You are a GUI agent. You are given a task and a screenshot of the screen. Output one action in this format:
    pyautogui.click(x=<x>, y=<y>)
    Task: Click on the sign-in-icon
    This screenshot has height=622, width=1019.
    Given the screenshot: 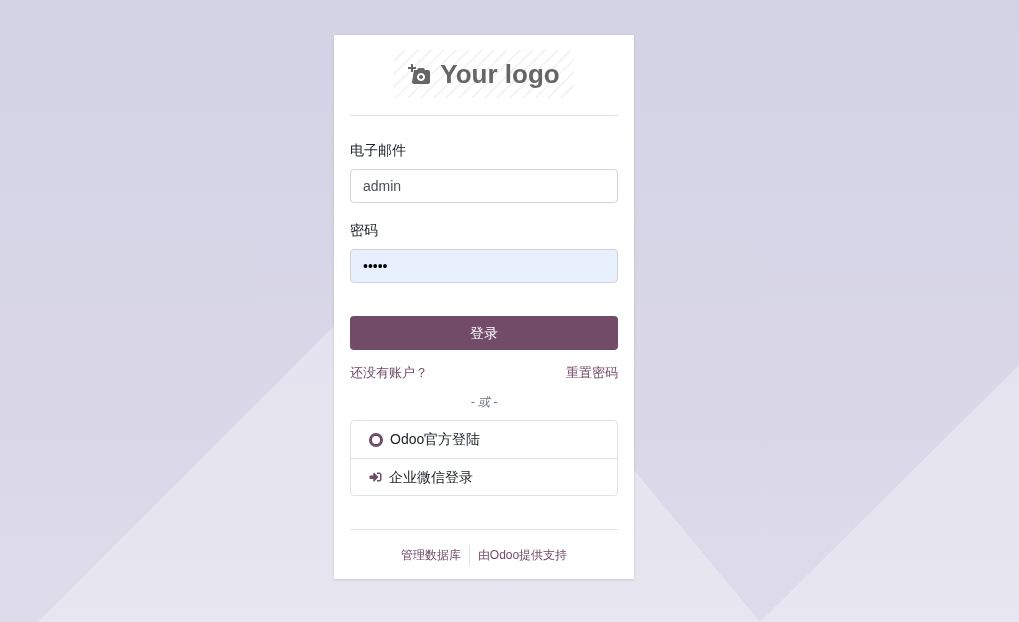 What is the action you would take?
    pyautogui.click(x=375, y=477)
    